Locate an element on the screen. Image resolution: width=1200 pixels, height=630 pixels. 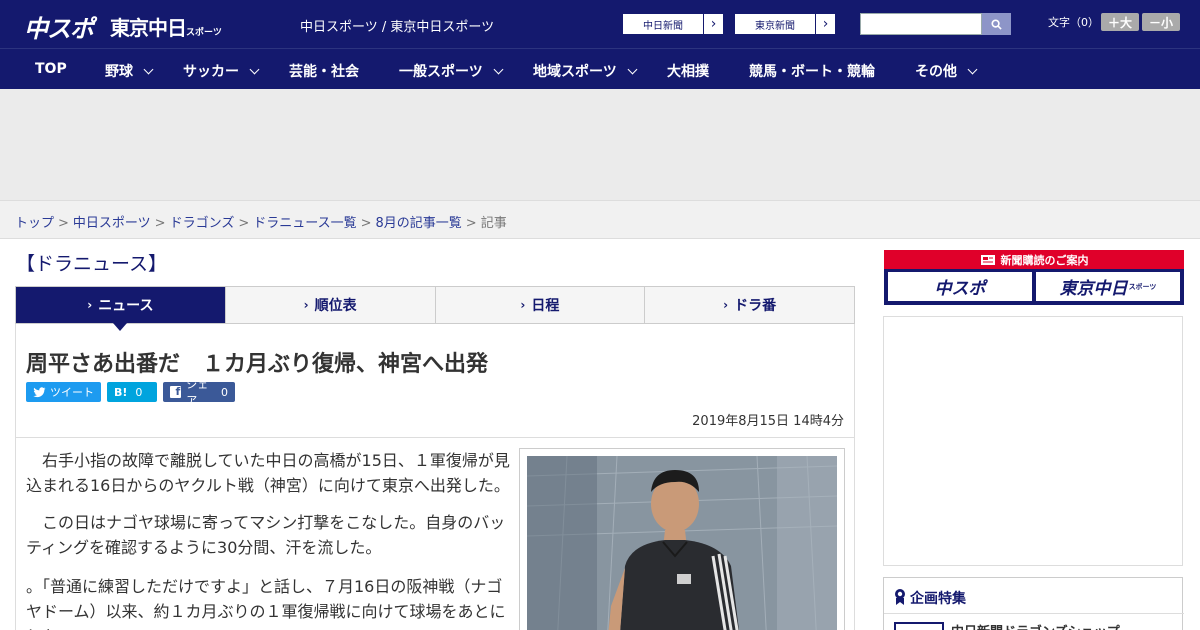
search-icon is located at coordinates (996, 24).